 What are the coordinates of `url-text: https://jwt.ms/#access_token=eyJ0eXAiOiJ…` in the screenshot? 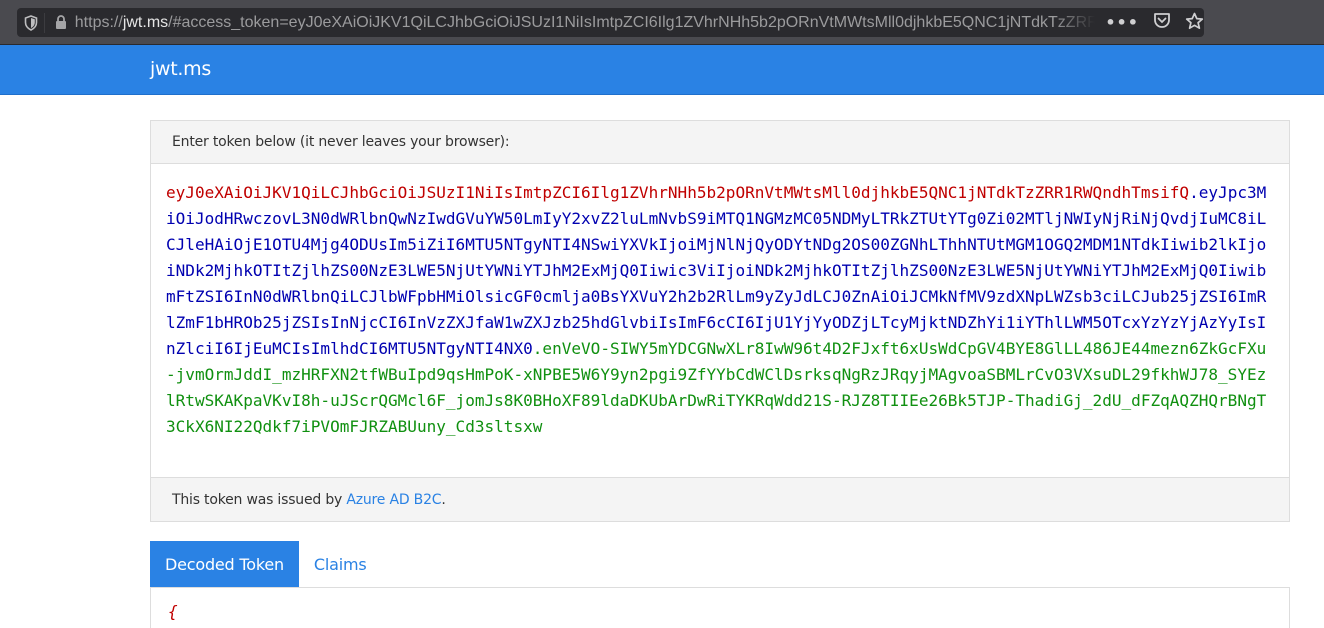 It's located at (585, 23).